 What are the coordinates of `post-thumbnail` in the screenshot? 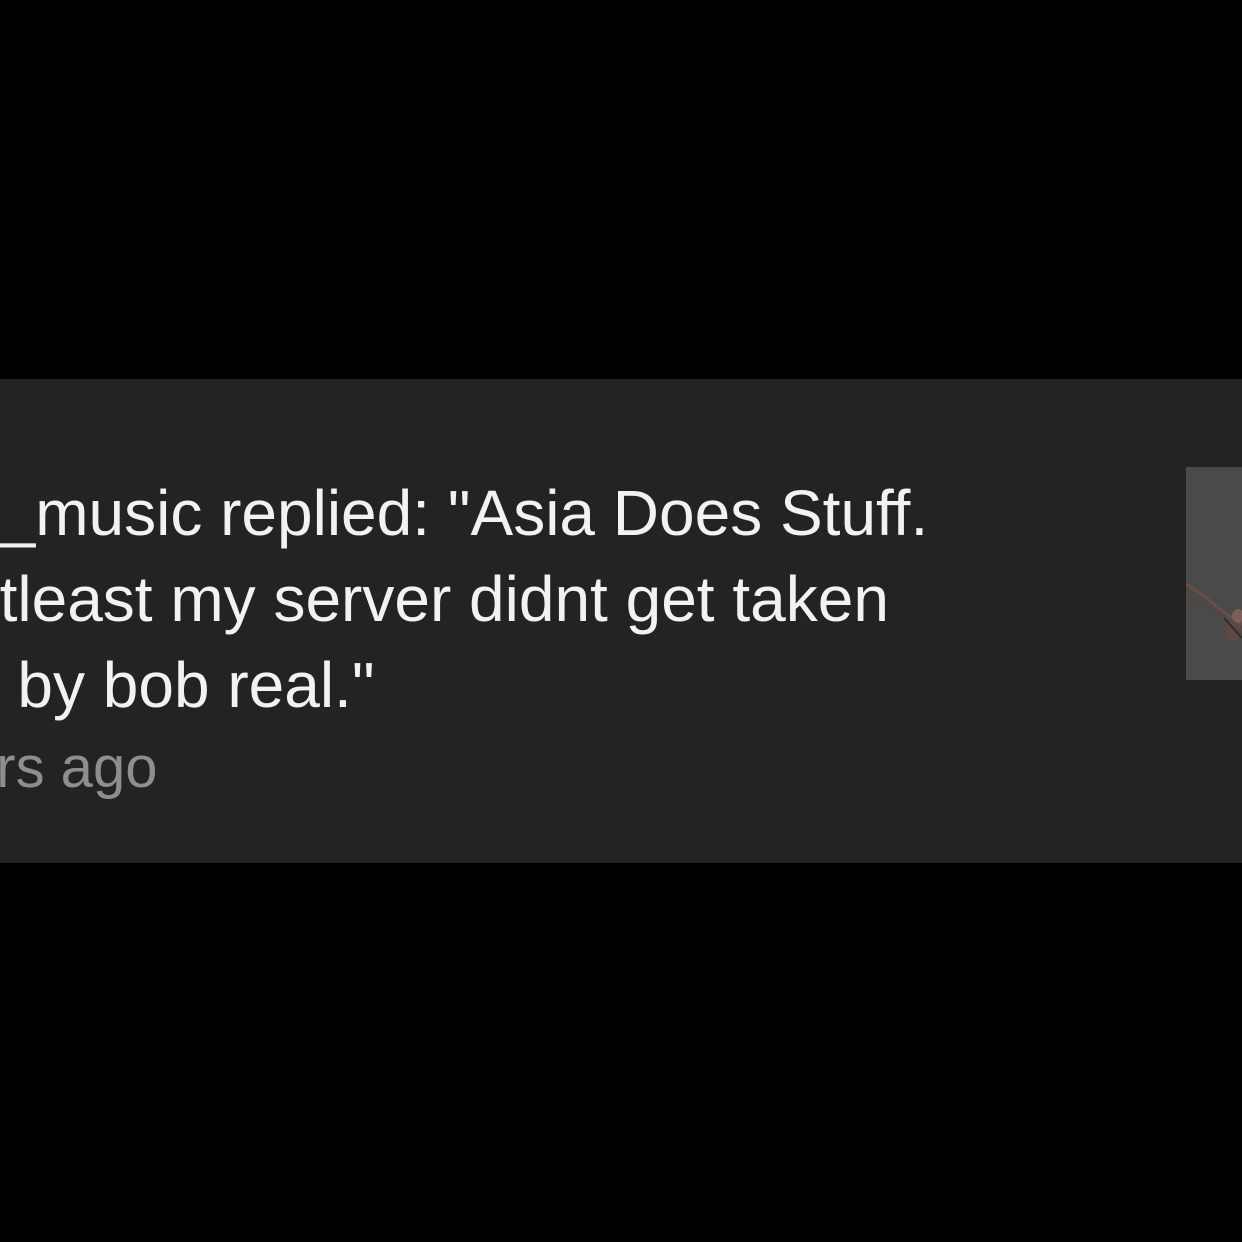 It's located at (1214, 573).